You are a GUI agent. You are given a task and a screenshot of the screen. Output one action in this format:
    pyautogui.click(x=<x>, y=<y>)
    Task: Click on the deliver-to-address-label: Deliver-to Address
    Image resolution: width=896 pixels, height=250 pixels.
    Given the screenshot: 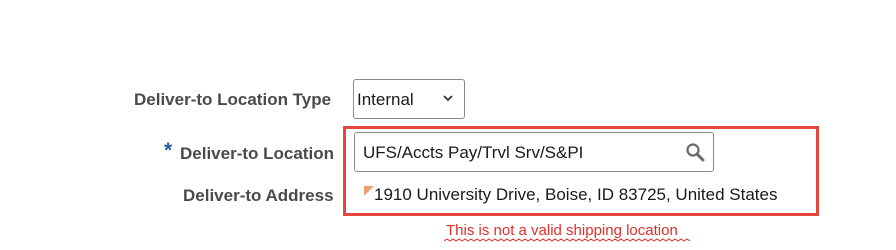 What is the action you would take?
    pyautogui.click(x=258, y=195)
    